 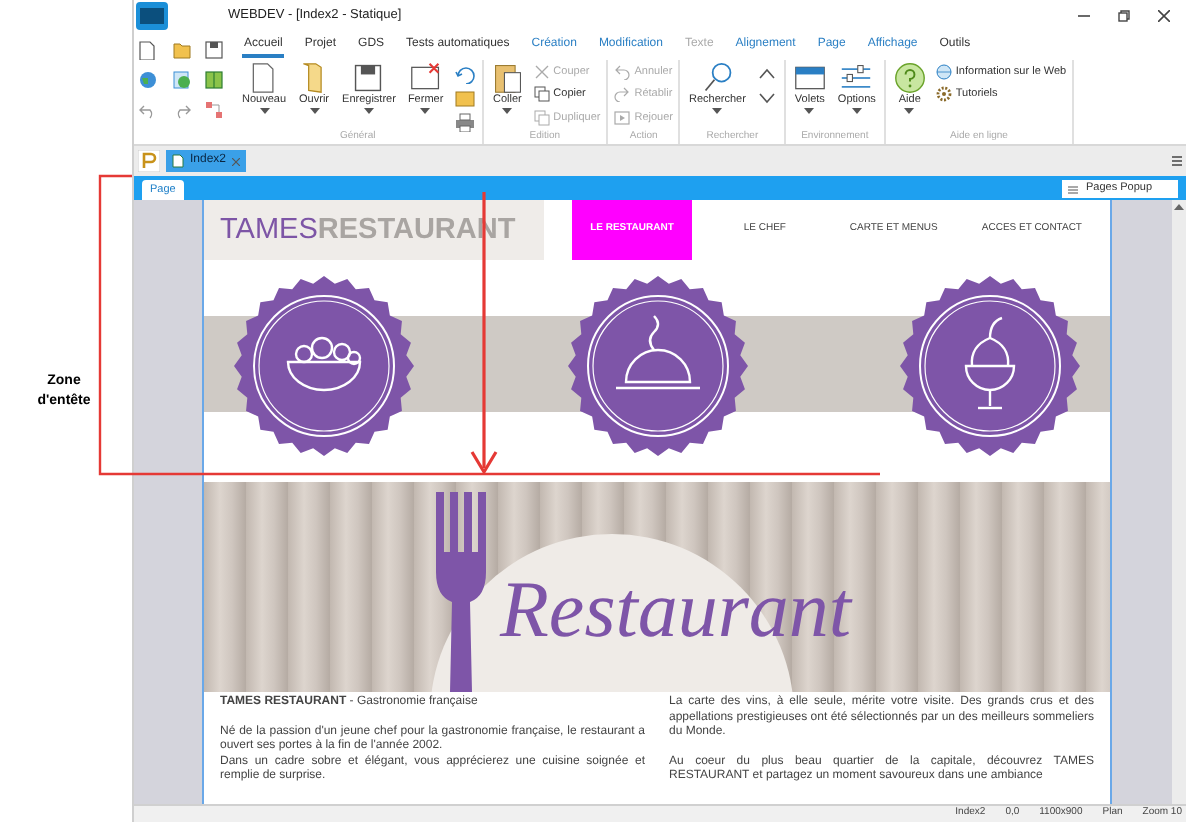 What do you see at coordinates (425, 78) in the screenshot?
I see `close-window-icon` at bounding box center [425, 78].